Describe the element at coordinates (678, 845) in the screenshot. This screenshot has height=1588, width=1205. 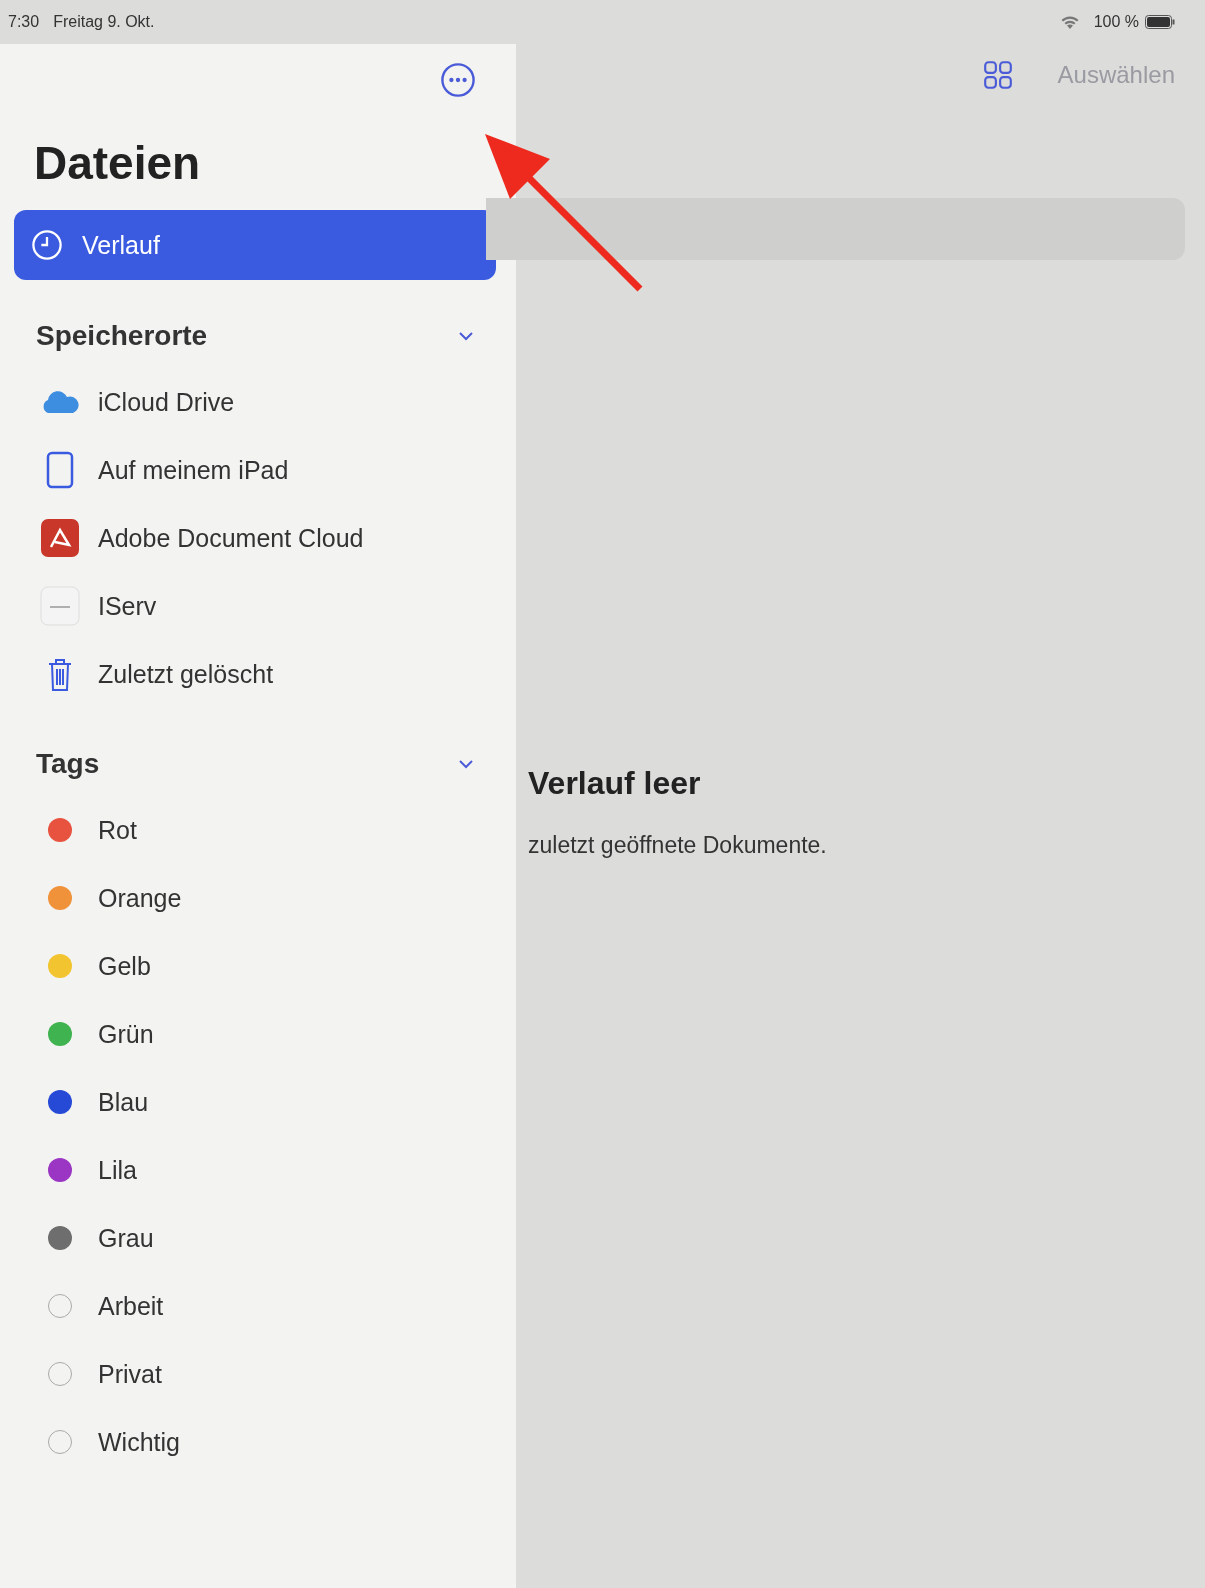
I see `empty-state-message: zuletzt geöffnete Dokumente.` at that location.